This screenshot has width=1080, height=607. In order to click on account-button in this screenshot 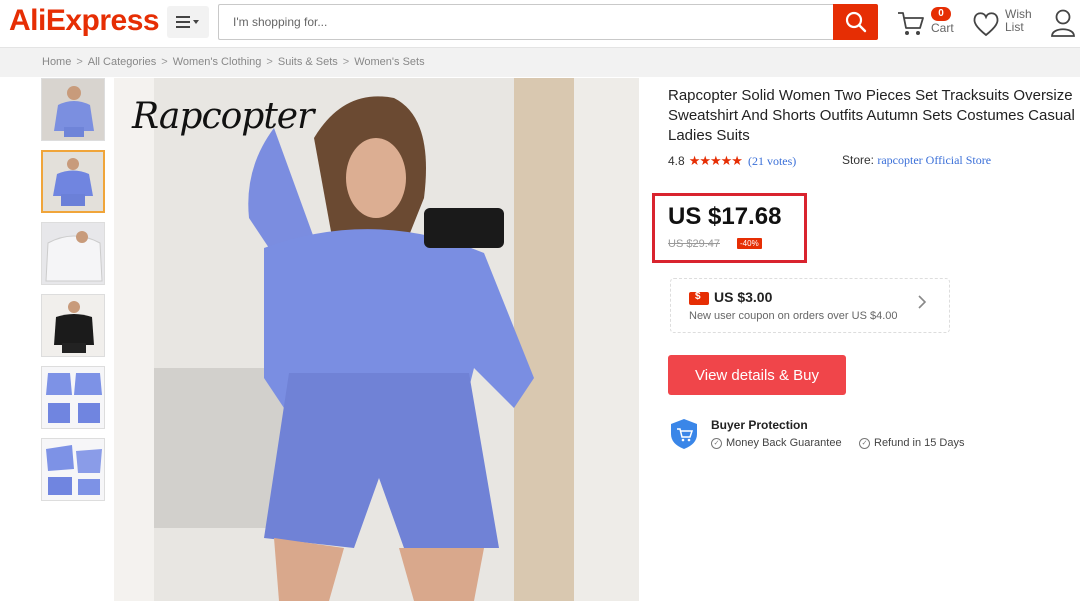, I will do `click(1063, 23)`.